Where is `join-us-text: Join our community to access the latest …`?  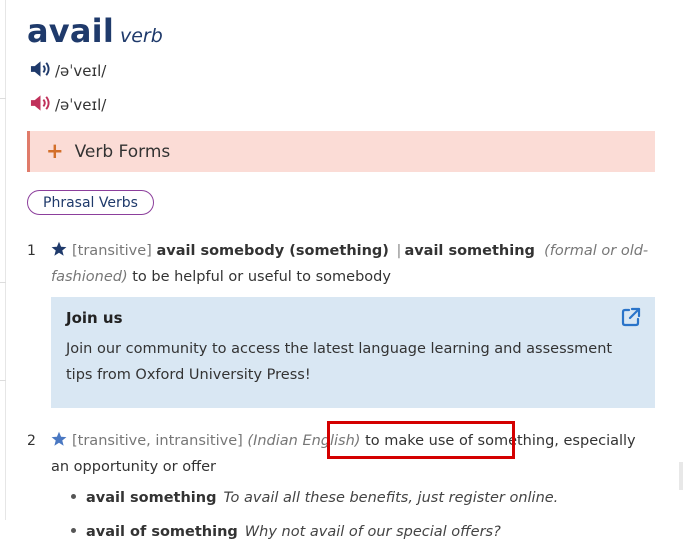 join-us-text: Join our community to access the latest … is located at coordinates (339, 362).